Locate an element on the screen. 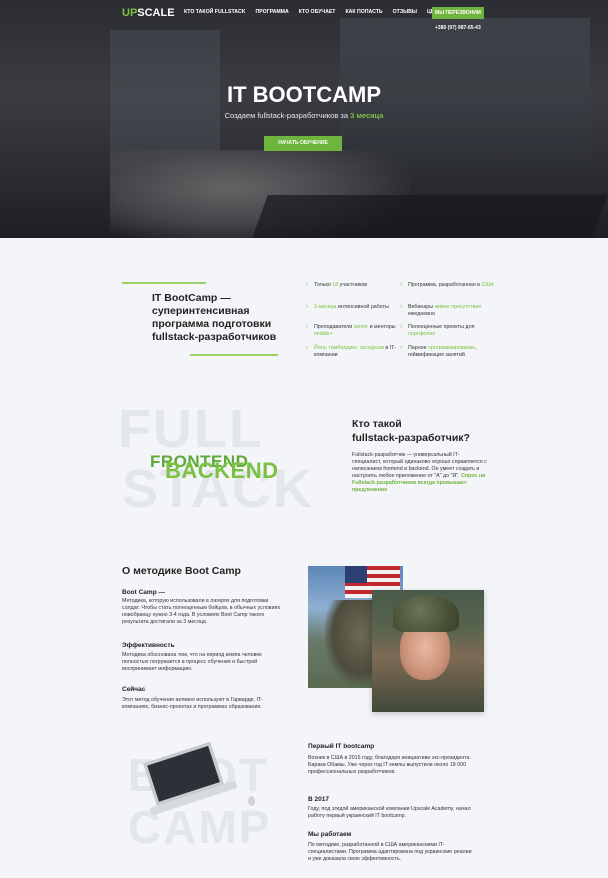 Image resolution: width=608 pixels, height=878 pixels. fullstack-heading-2: fullstack-разработчик? is located at coordinates (411, 438).